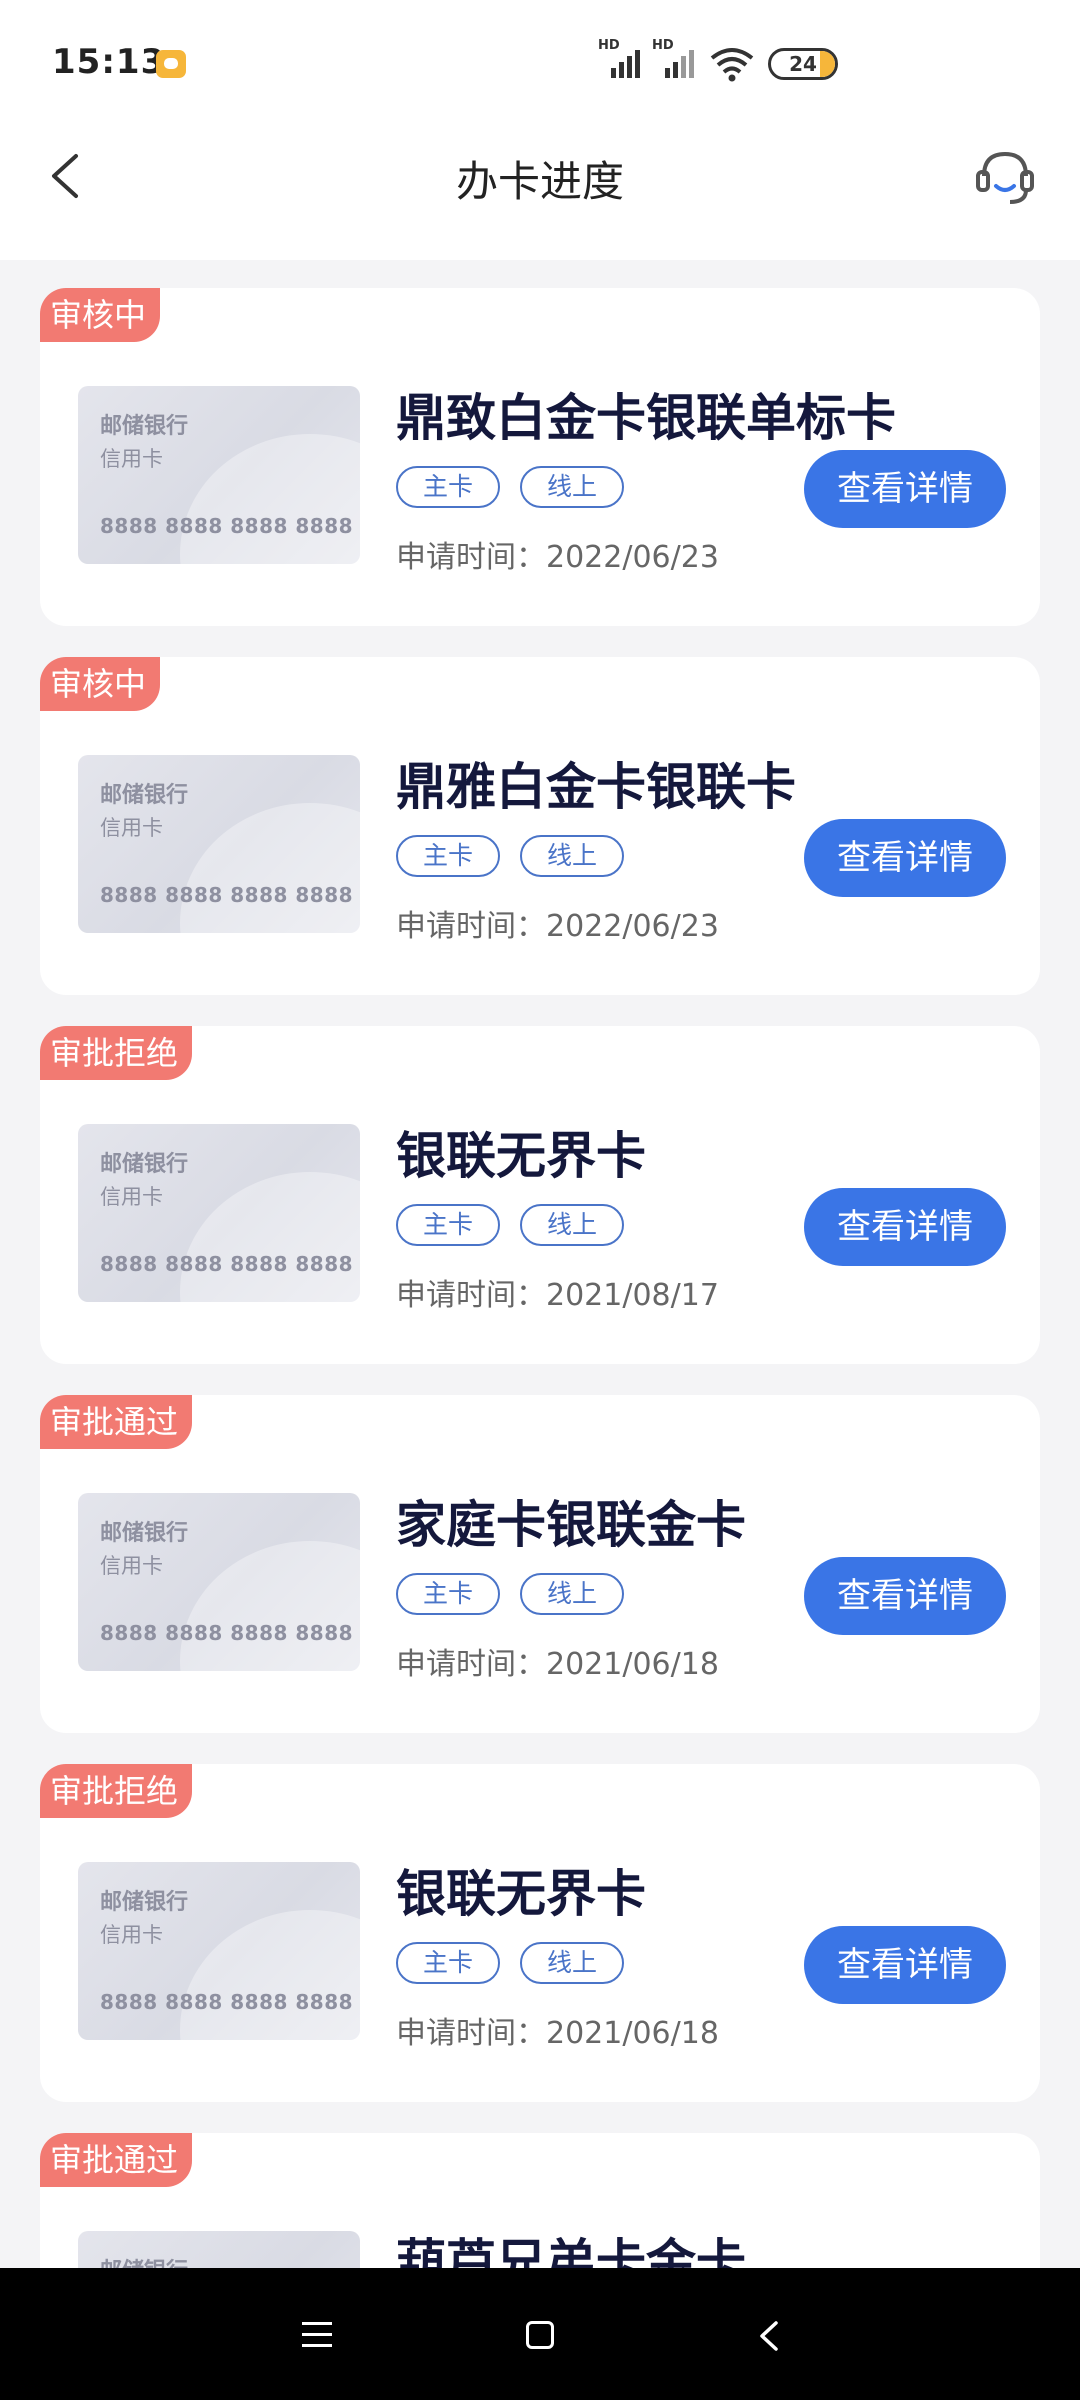  I want to click on system-nav-bar, so click(540, 2334).